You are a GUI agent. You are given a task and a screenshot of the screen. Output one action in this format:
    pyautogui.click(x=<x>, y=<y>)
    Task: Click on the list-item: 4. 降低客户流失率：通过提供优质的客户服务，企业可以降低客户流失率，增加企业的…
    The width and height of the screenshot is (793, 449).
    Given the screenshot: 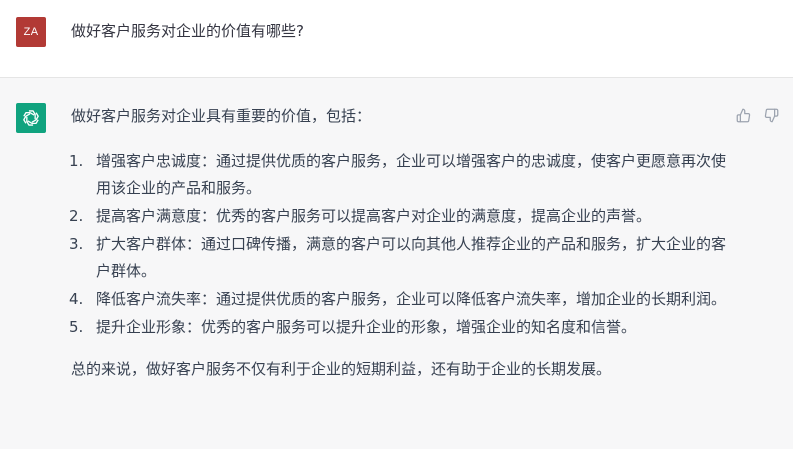 What is the action you would take?
    pyautogui.click(x=400, y=299)
    